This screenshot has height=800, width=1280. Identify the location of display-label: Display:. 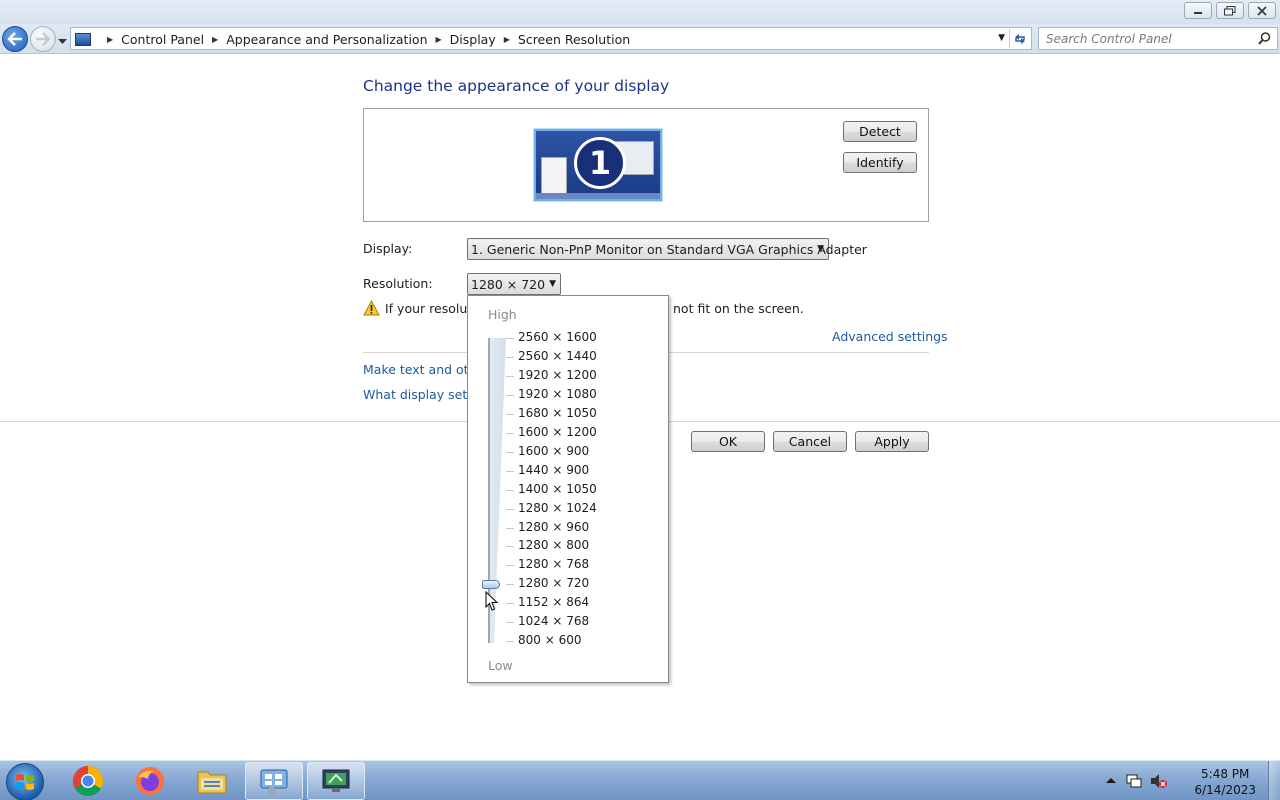
(388, 248).